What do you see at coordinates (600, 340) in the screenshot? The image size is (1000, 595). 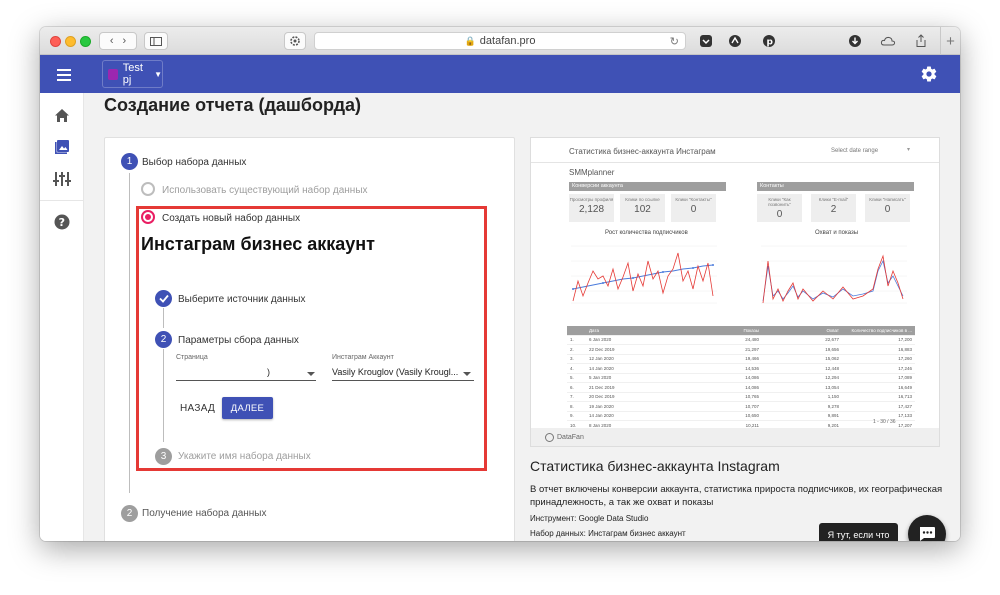 I see `cell: 6 Jan 2020` at bounding box center [600, 340].